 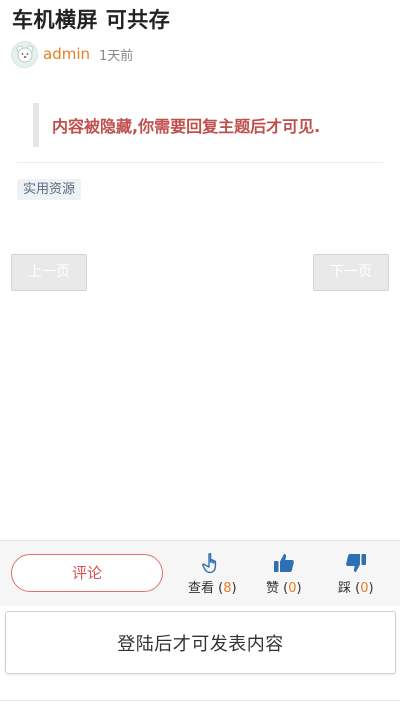 What do you see at coordinates (200, 700) in the screenshot?
I see `bottom-divider` at bounding box center [200, 700].